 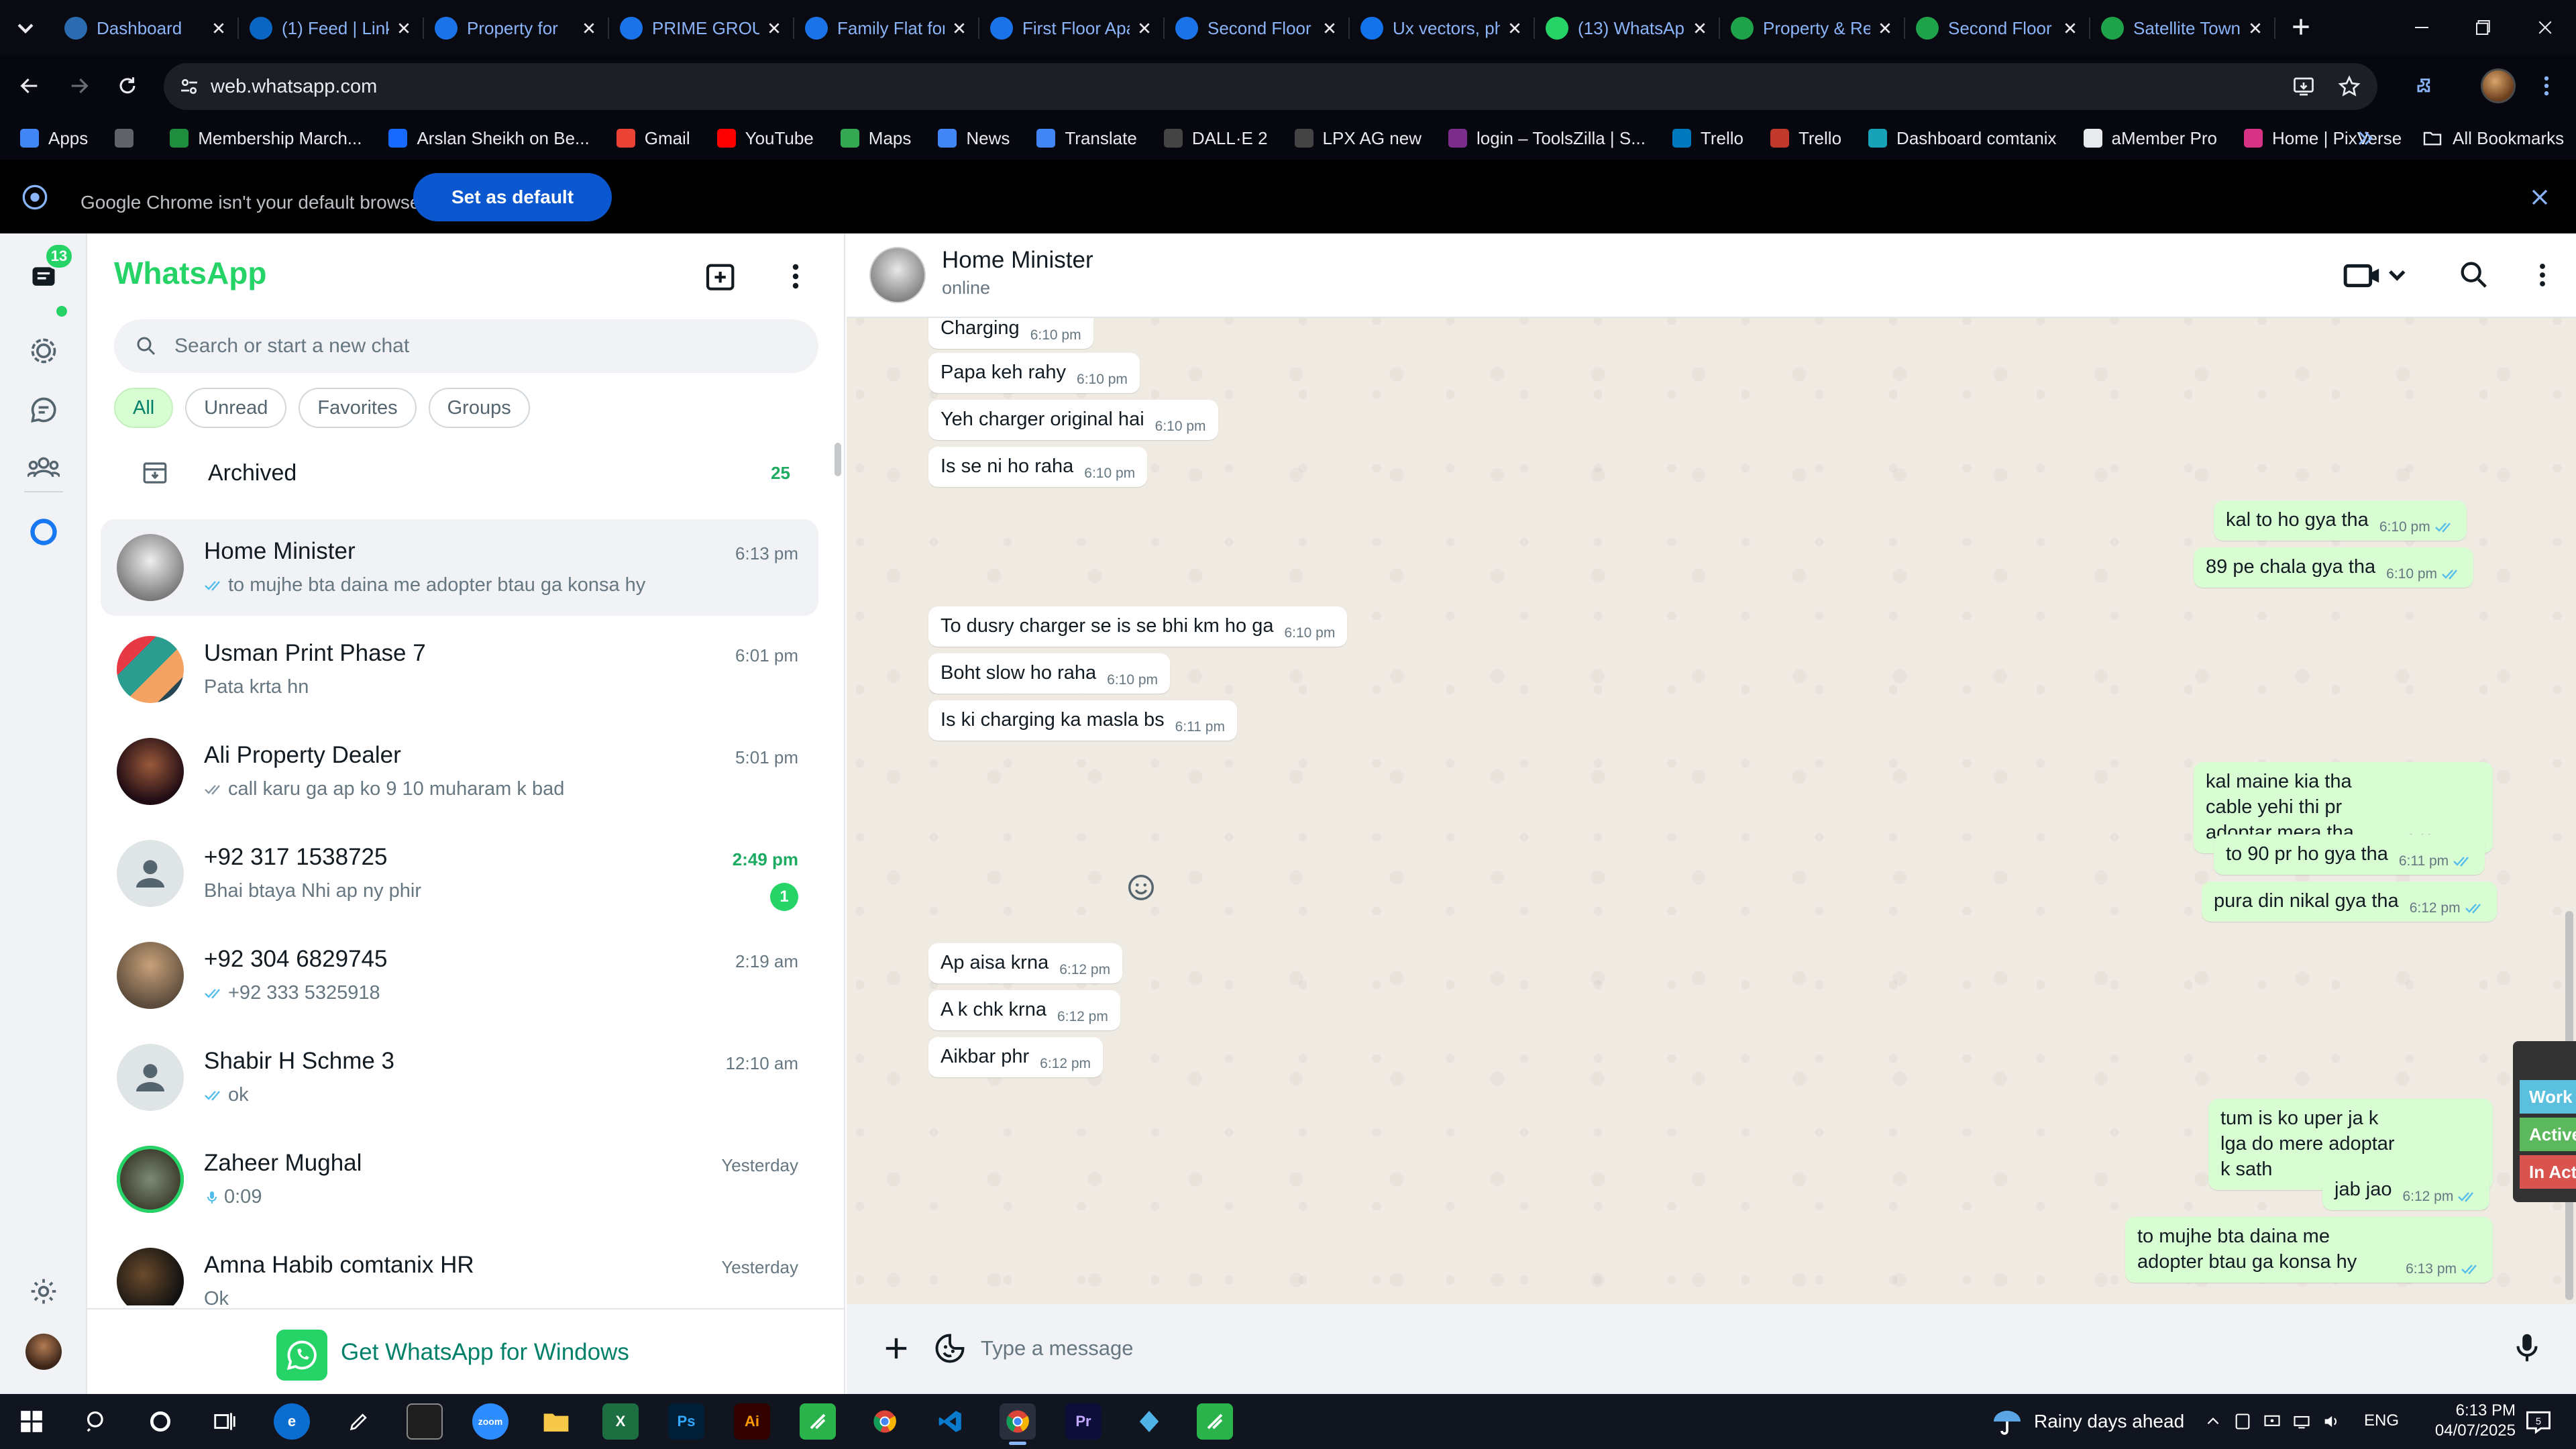 What do you see at coordinates (1016, 1057) in the screenshot?
I see `incoming-message: Aikbar phr 6:12 pm` at bounding box center [1016, 1057].